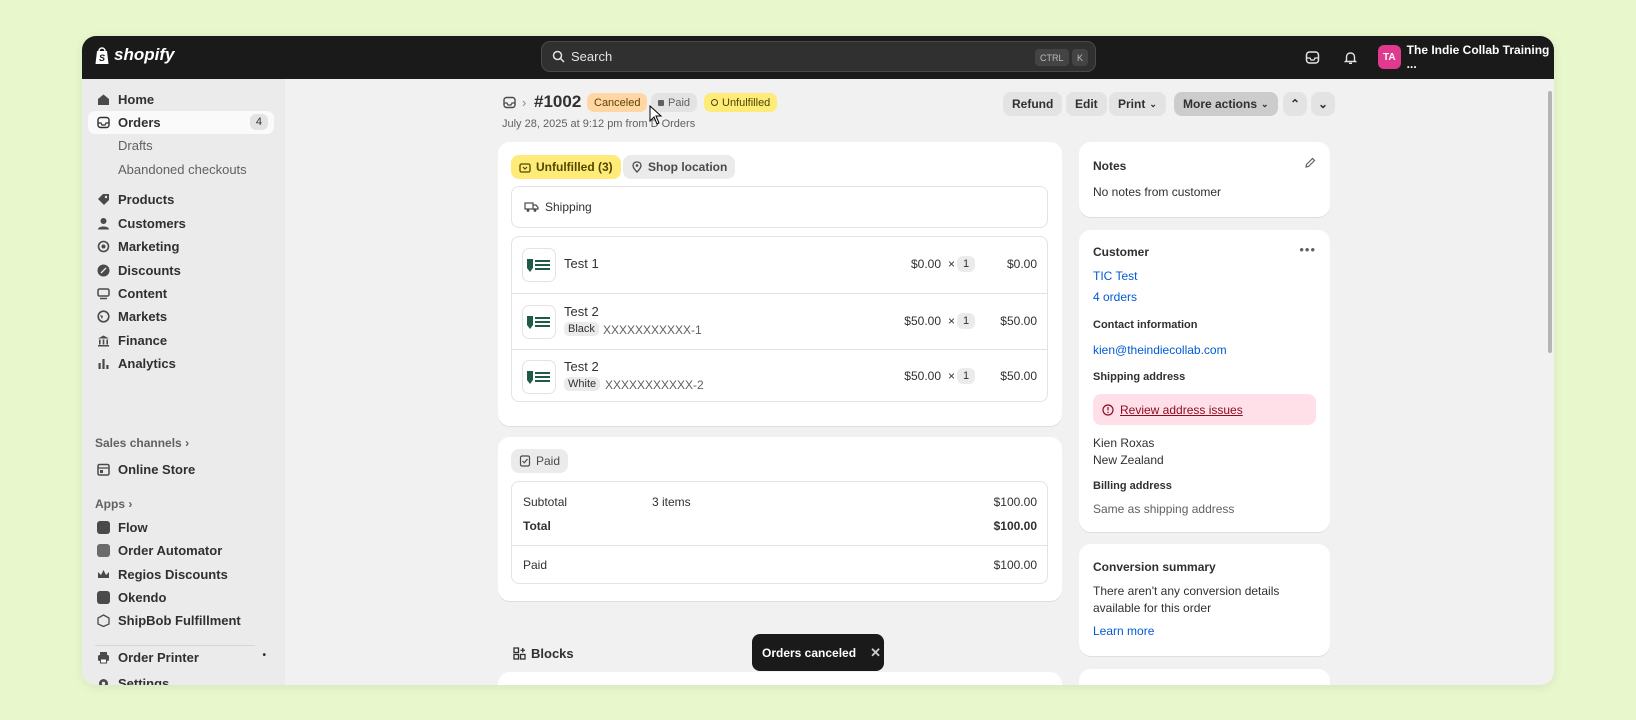 The image size is (1636, 720). Describe the element at coordinates (135, 145) in the screenshot. I see `sidebar-label-drafts: Drafts` at that location.